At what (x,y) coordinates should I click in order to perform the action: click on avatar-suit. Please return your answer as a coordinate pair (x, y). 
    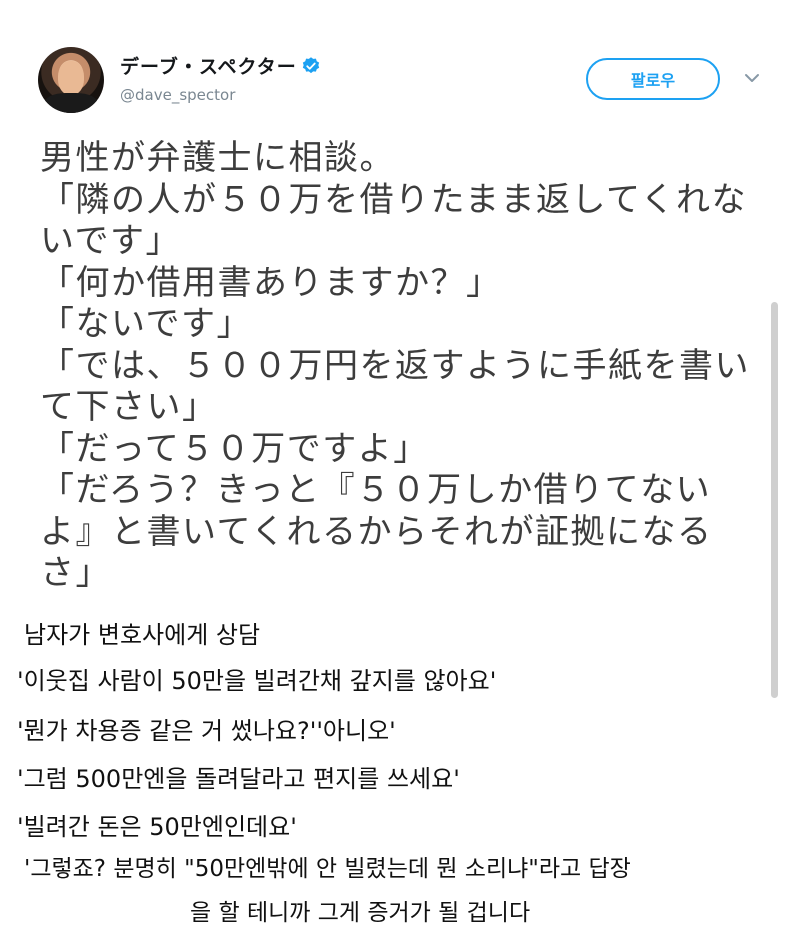
    Looking at the image, I should click on (71, 103).